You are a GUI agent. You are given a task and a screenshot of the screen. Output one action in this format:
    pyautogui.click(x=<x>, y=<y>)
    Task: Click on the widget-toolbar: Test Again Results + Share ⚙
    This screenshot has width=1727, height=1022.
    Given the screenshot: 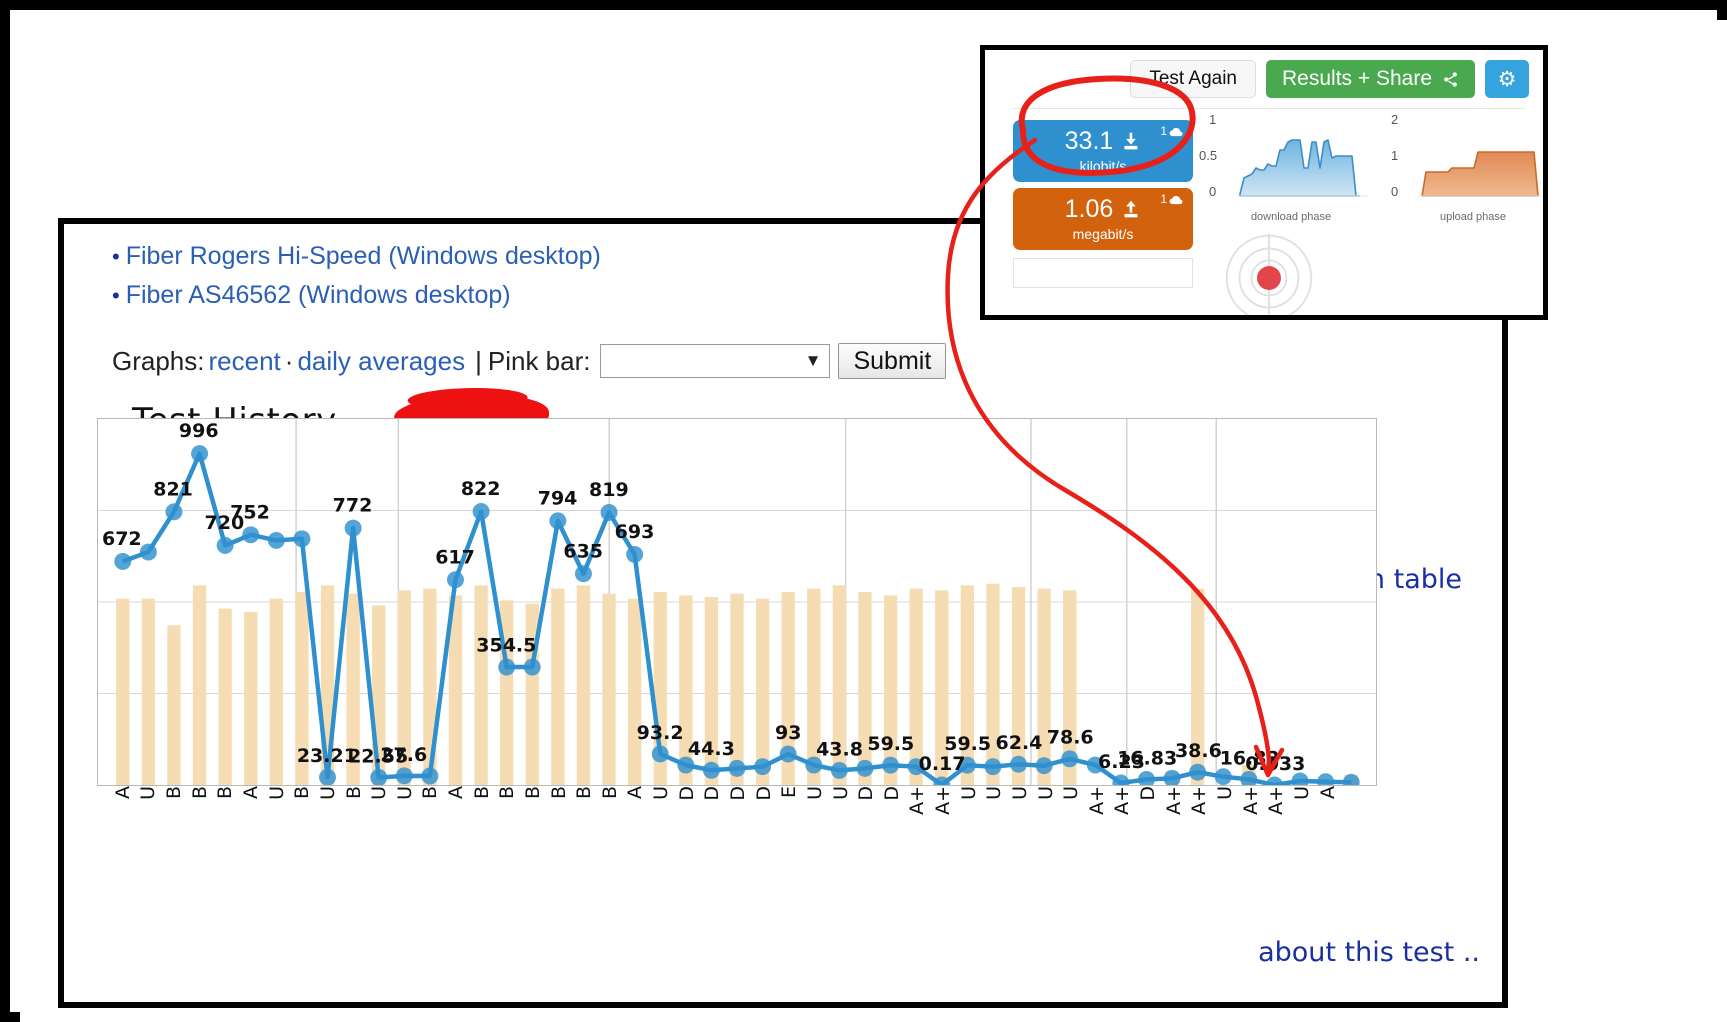 What is the action you would take?
    pyautogui.click(x=1329, y=79)
    